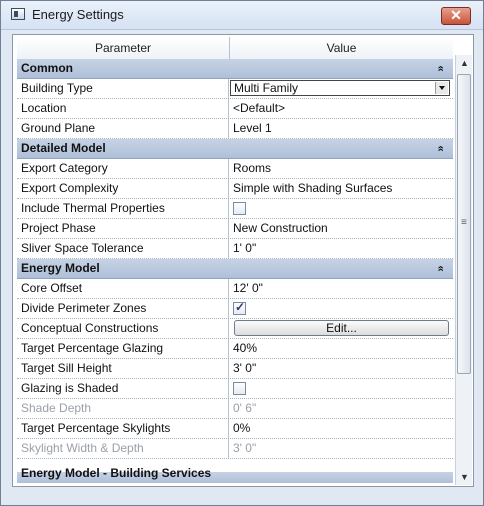  What do you see at coordinates (123, 88) in the screenshot?
I see `parameter-cell: Building Type` at bounding box center [123, 88].